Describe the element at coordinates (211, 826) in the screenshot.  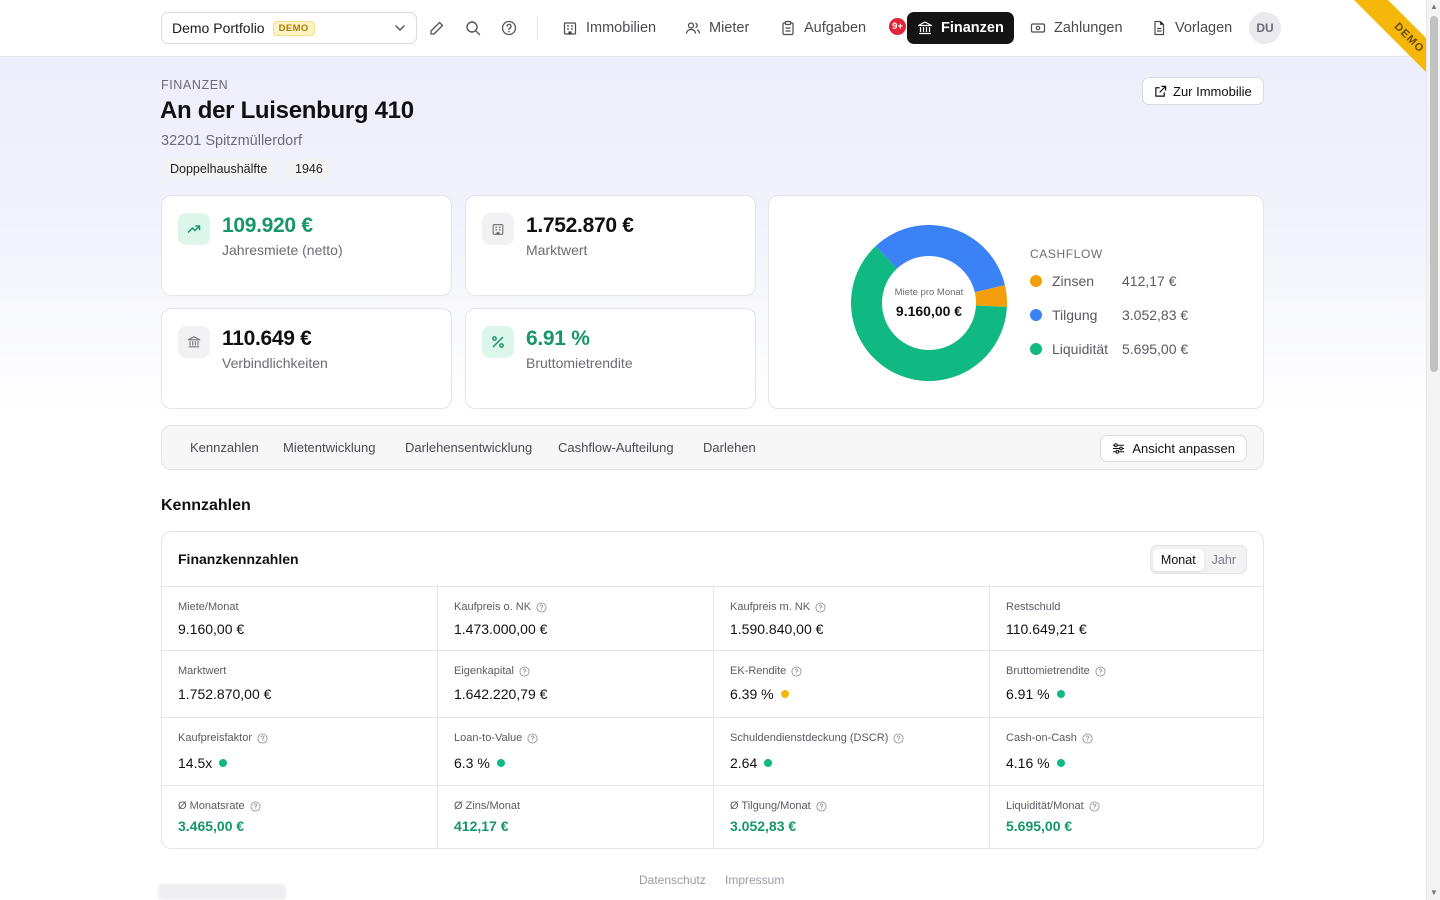
I see `kennzahl-value-text: 3.465,00 €` at that location.